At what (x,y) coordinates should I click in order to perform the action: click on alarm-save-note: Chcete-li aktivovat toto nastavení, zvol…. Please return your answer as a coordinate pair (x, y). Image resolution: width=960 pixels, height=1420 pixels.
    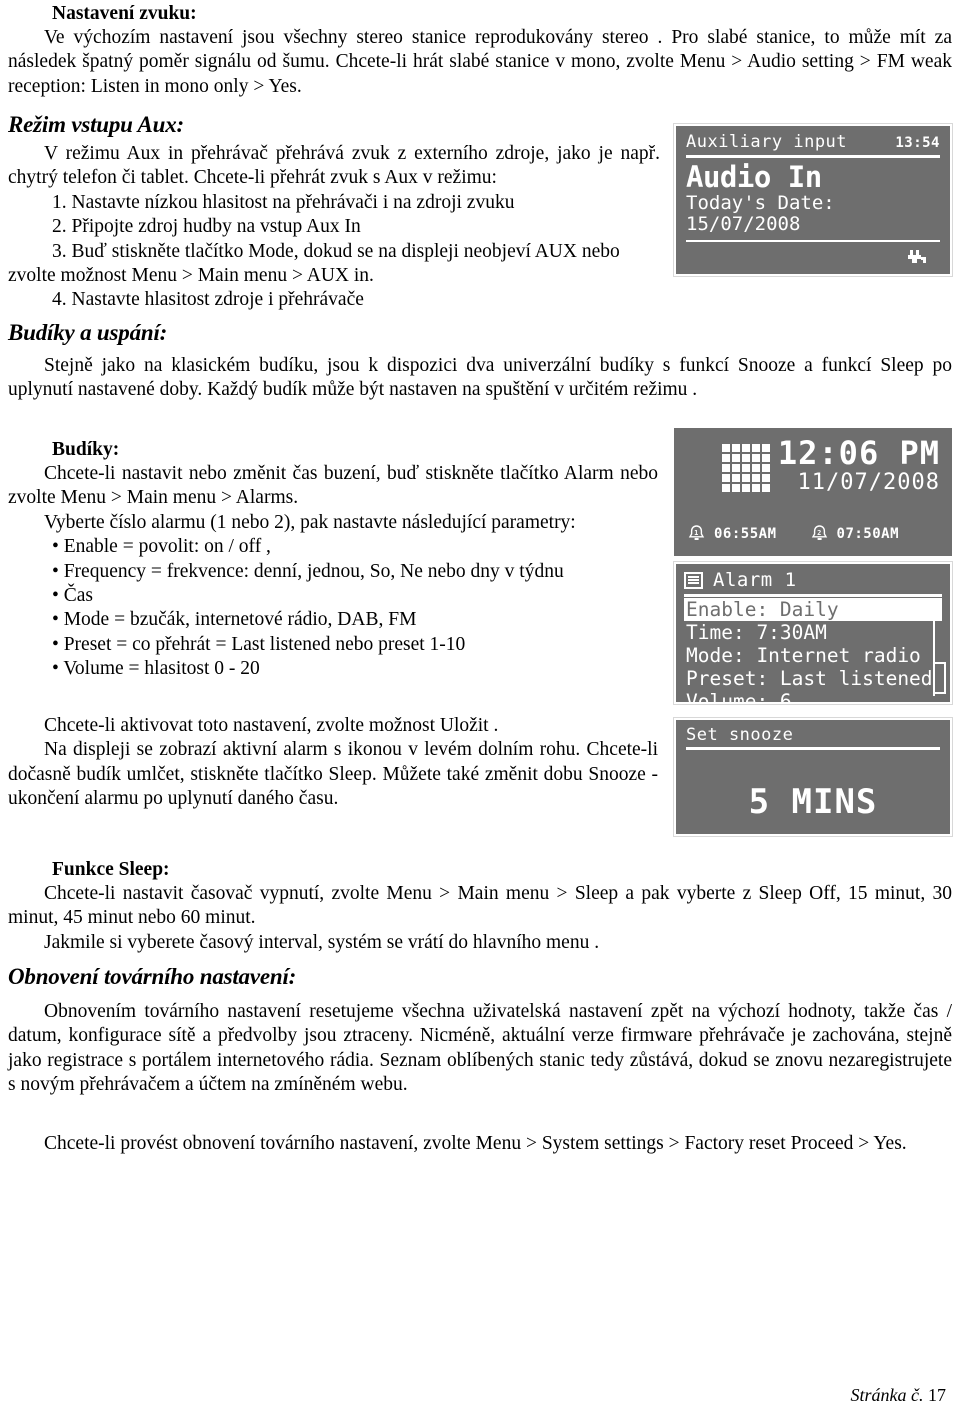
    Looking at the image, I should click on (271, 725).